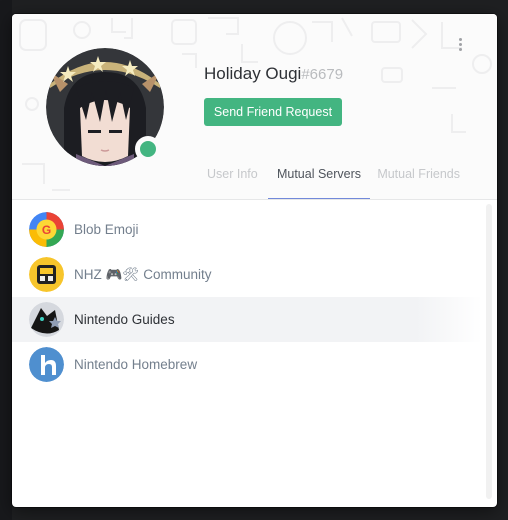  What do you see at coordinates (237, 180) in the screenshot?
I see `tab-user-info: User Info` at bounding box center [237, 180].